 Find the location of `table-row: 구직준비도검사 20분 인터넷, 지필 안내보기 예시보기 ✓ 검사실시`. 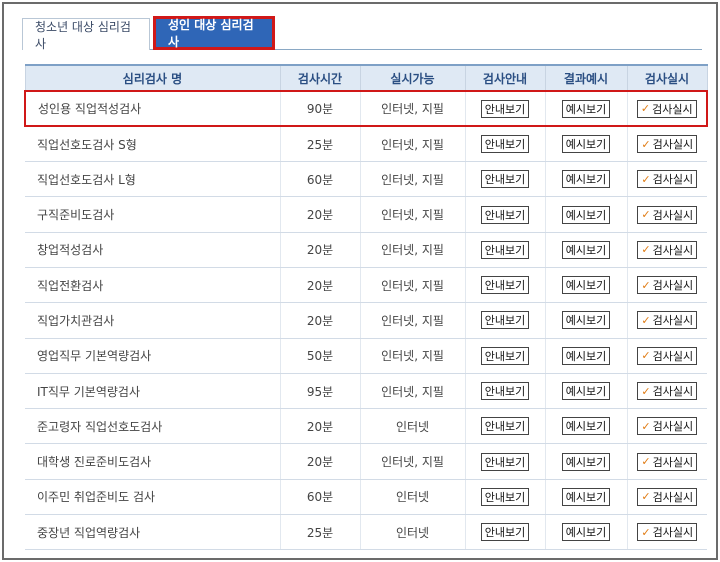

table-row: 구직준비도검사 20분 인터넷, 지필 안내보기 예시보기 ✓ 검사실시 is located at coordinates (366, 214).